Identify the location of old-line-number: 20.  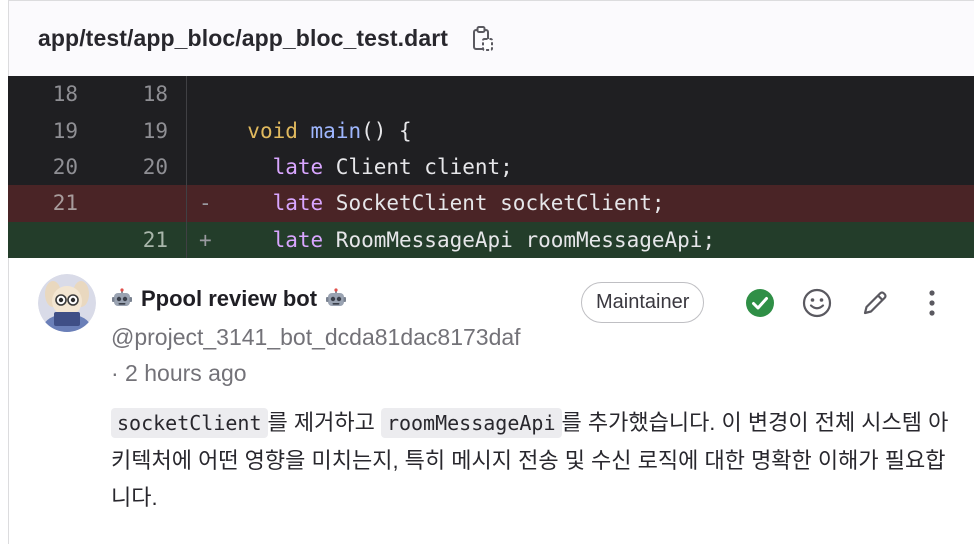
(58, 167).